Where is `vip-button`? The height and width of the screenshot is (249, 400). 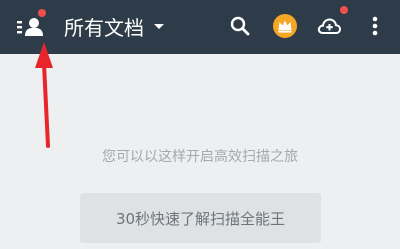
vip-button is located at coordinates (285, 26).